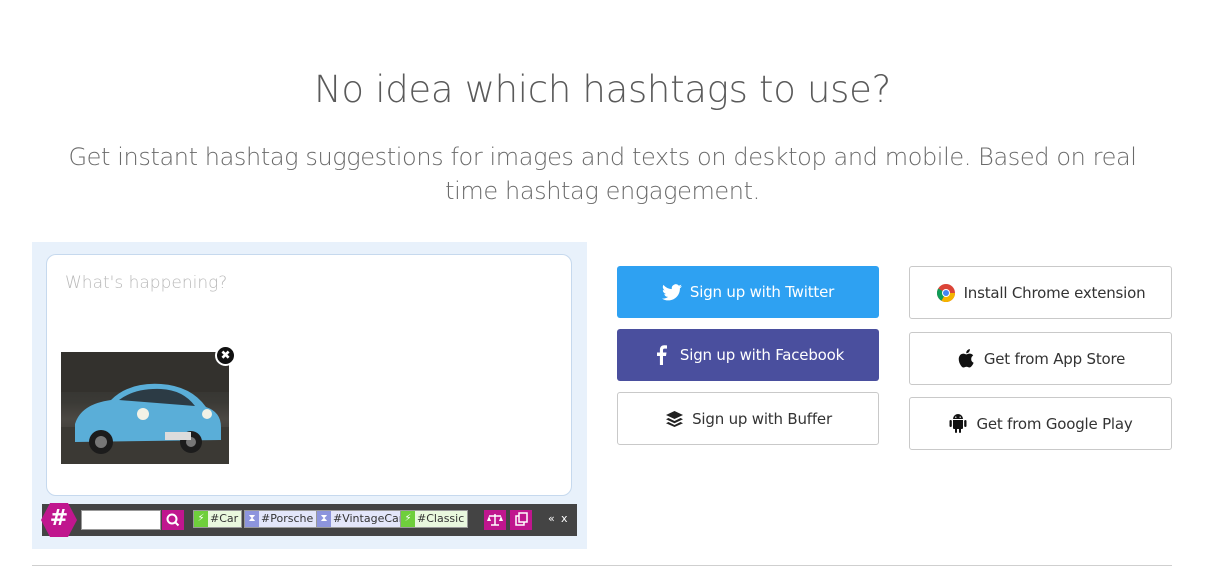  I want to click on attached-image, so click(145, 408).